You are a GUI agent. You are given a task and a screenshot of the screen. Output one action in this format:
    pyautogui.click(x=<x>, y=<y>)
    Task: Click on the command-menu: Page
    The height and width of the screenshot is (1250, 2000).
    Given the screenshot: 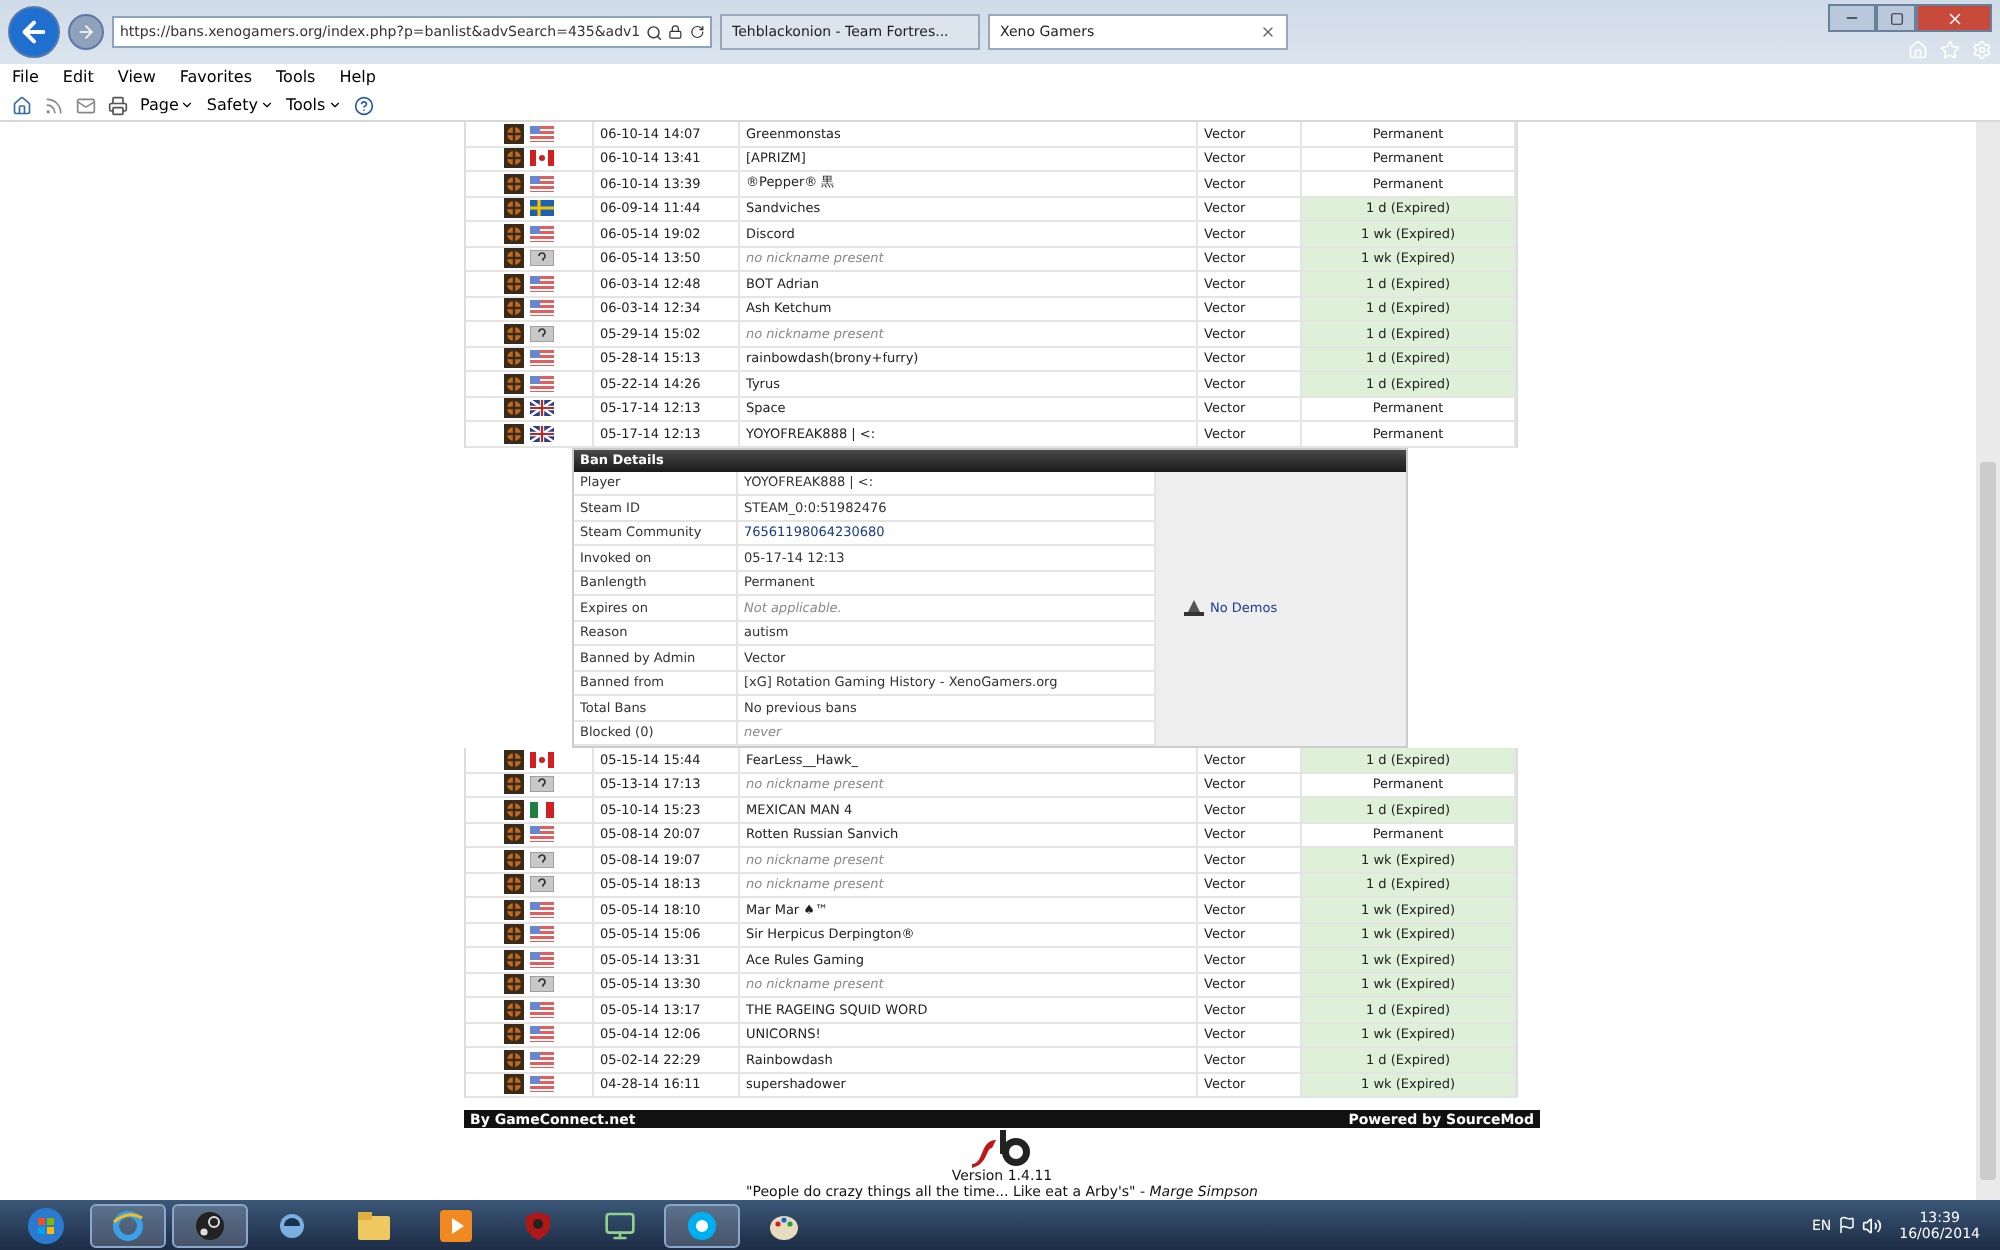 What is the action you would take?
    pyautogui.click(x=167, y=105)
    